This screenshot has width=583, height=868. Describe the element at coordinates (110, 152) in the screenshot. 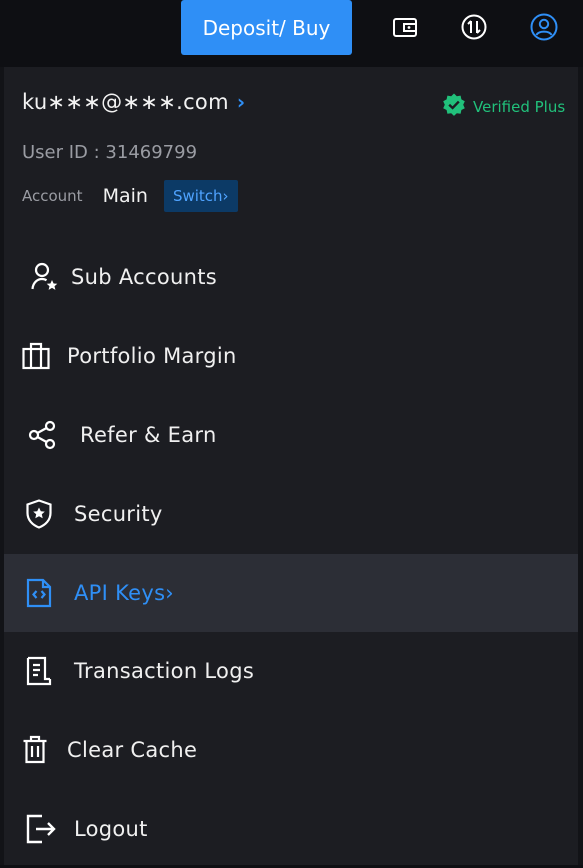

I see `user-id: User ID : 31469799` at that location.